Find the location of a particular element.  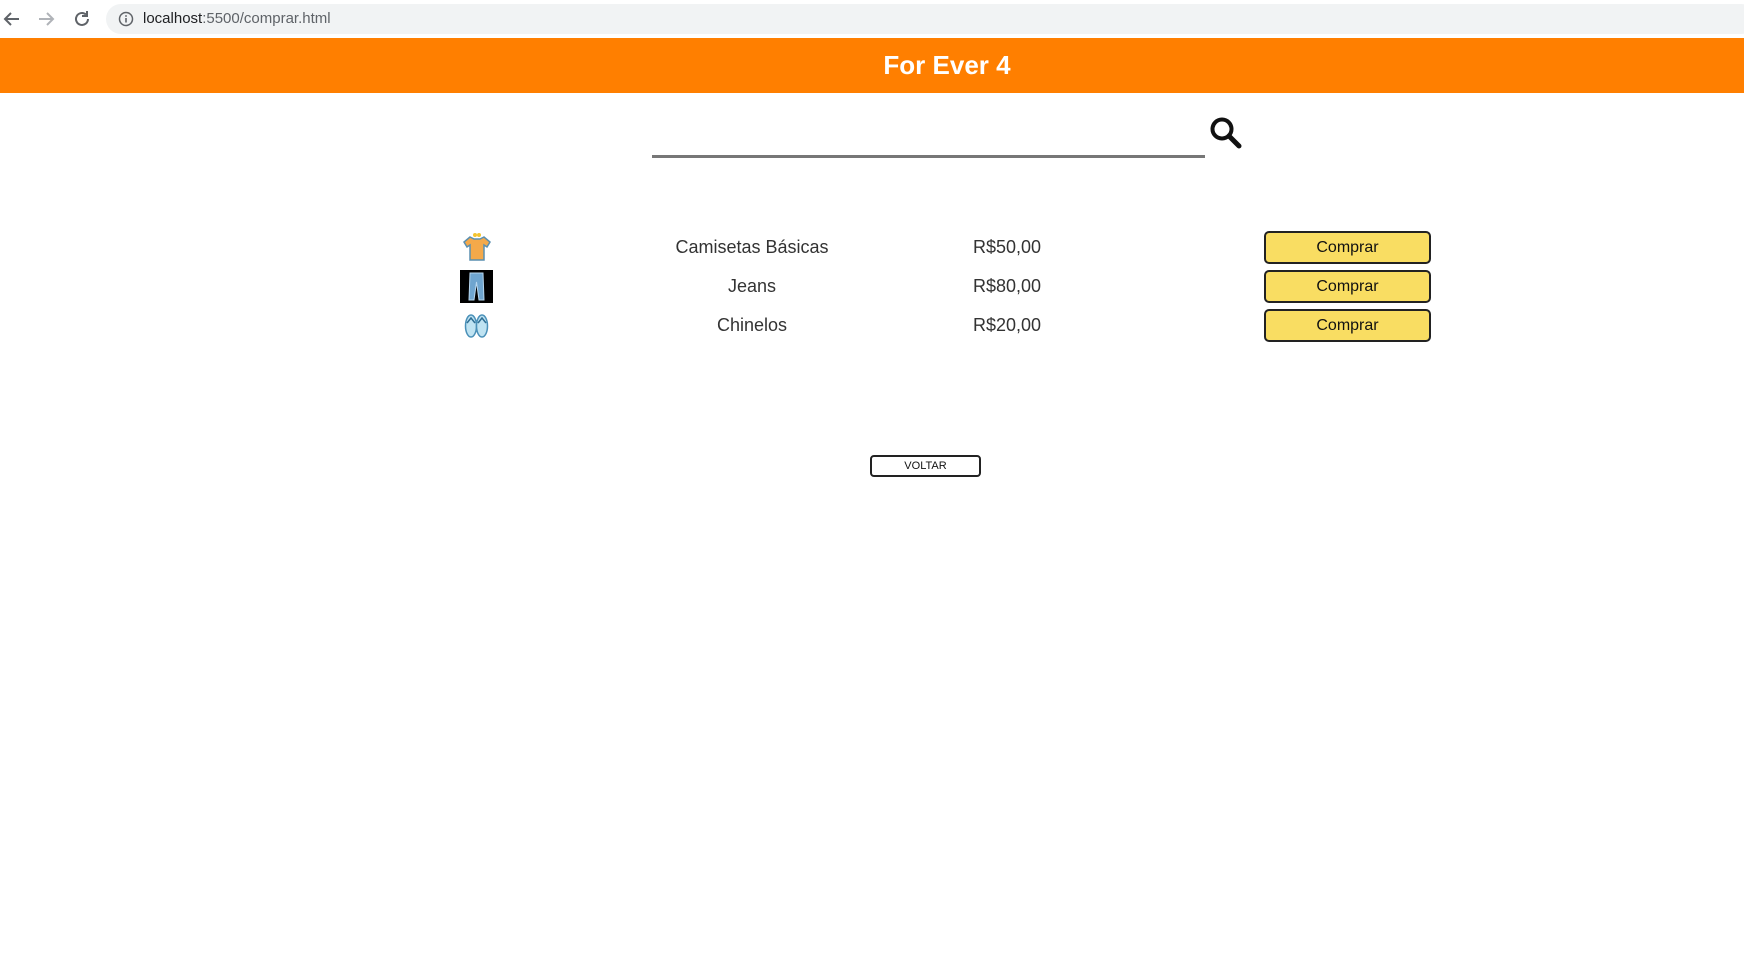

info-icon is located at coordinates (126, 19).